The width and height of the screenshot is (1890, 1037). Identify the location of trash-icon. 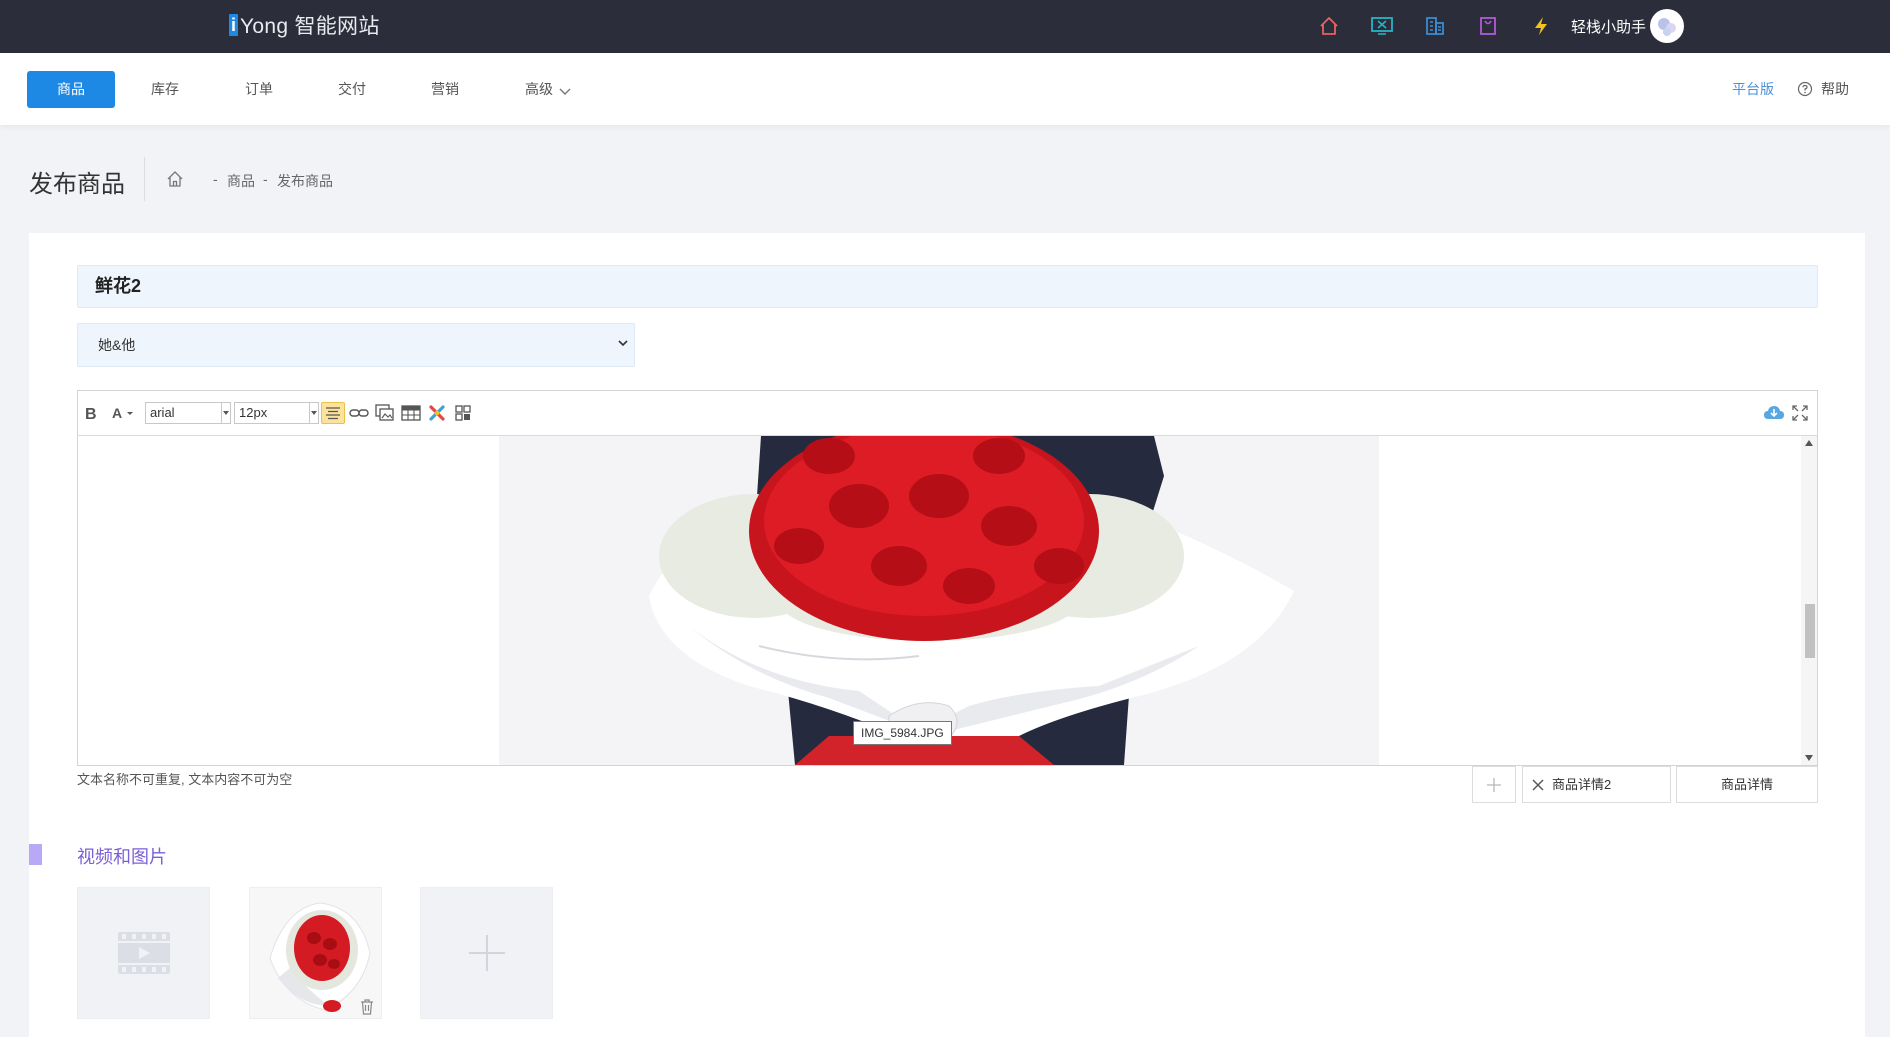
(367, 1007).